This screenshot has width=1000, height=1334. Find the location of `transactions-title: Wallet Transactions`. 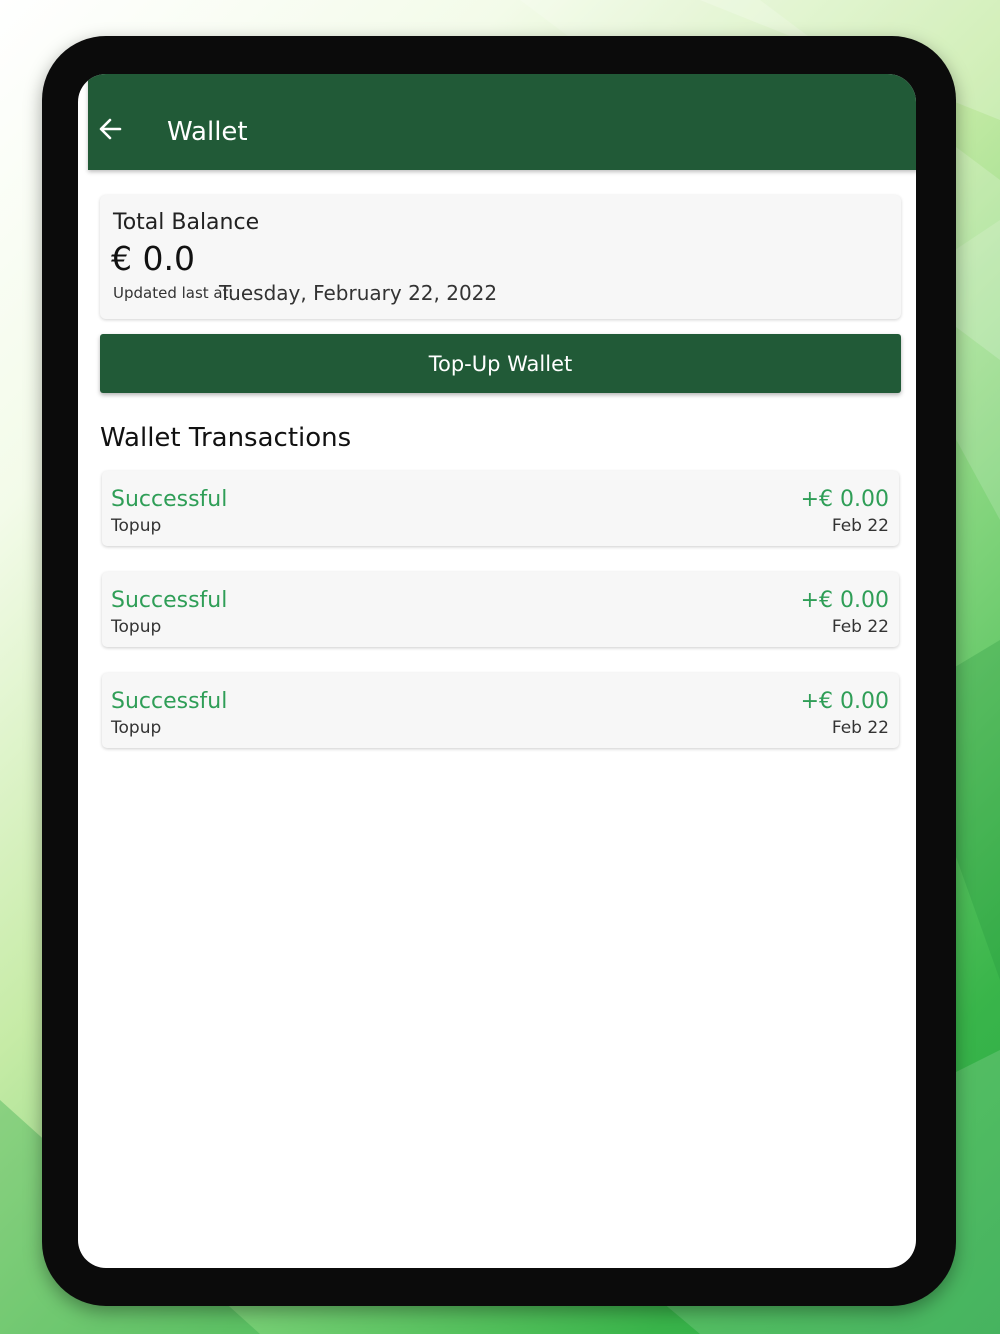

transactions-title: Wallet Transactions is located at coordinates (226, 438).